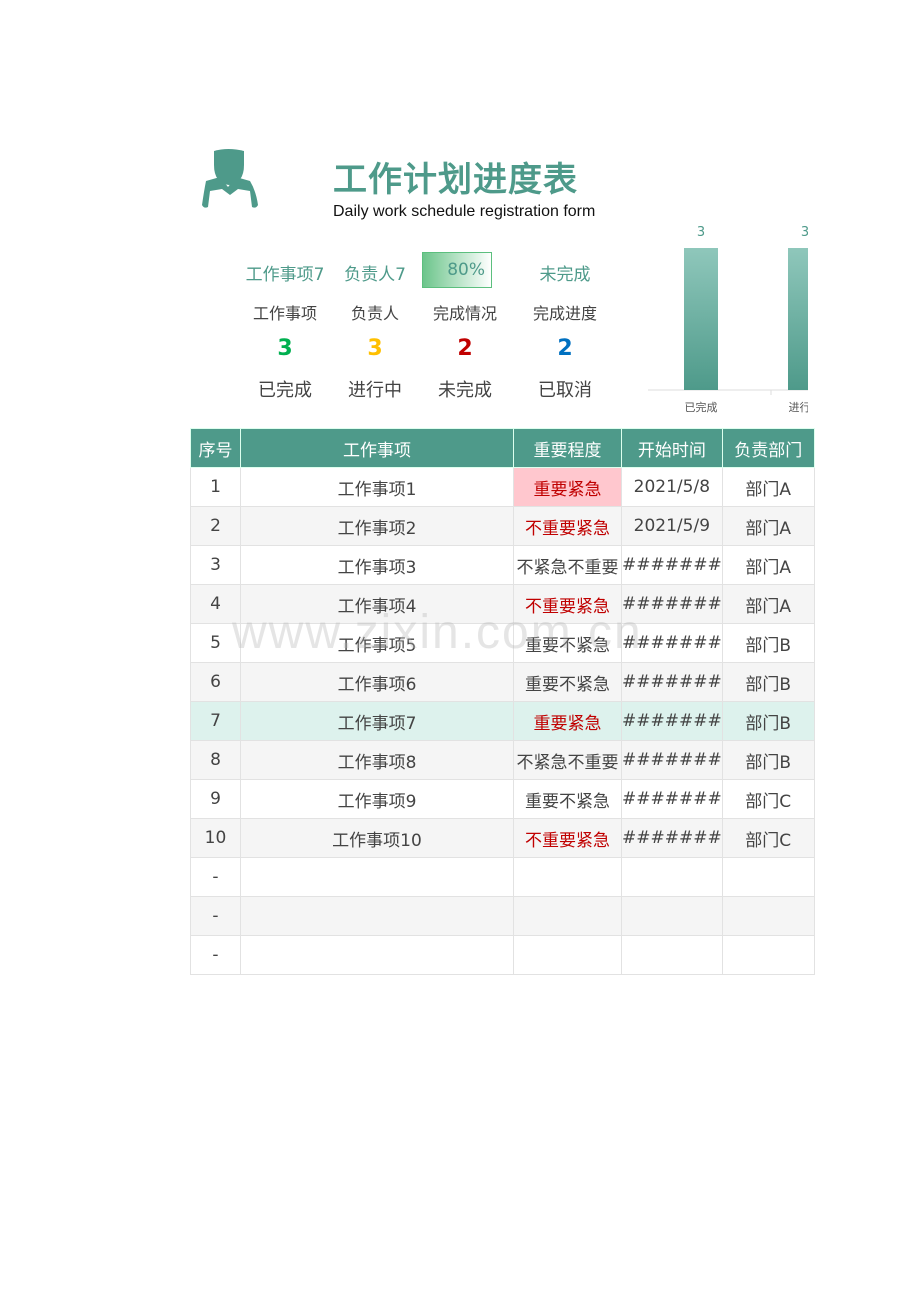 The width and height of the screenshot is (920, 1301). I want to click on col-index-cell: 2, so click(215, 526).